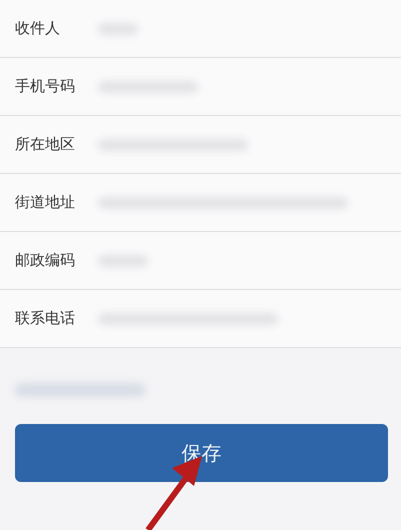 The height and width of the screenshot is (530, 401). I want to click on field-label: 手机号码, so click(45, 86).